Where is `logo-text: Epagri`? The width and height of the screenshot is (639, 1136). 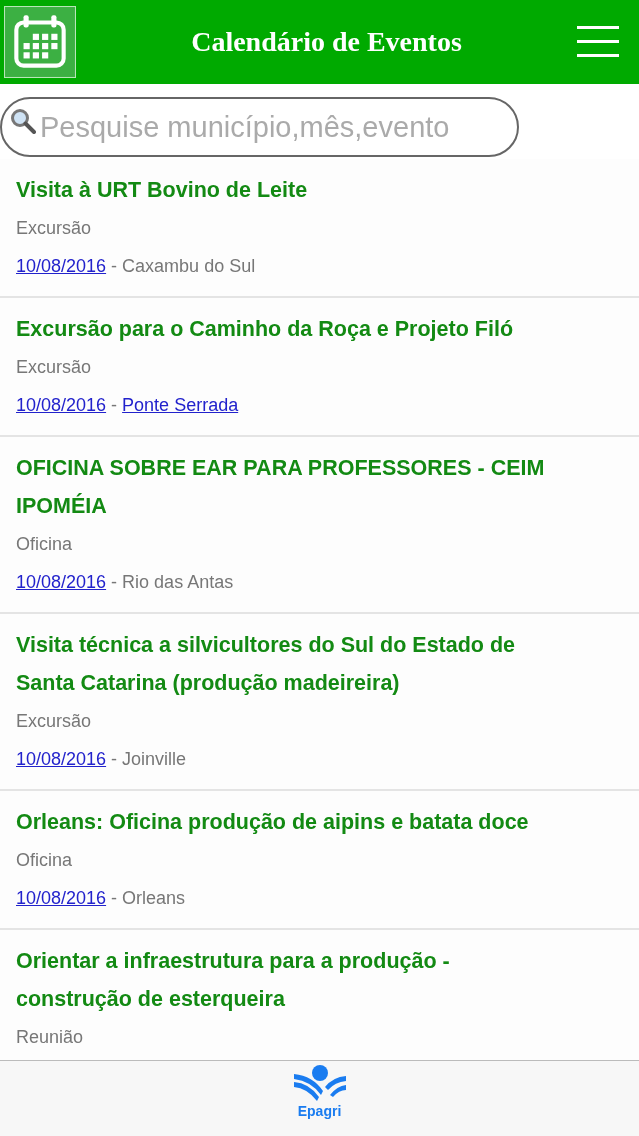
logo-text: Epagri is located at coordinates (319, 1111).